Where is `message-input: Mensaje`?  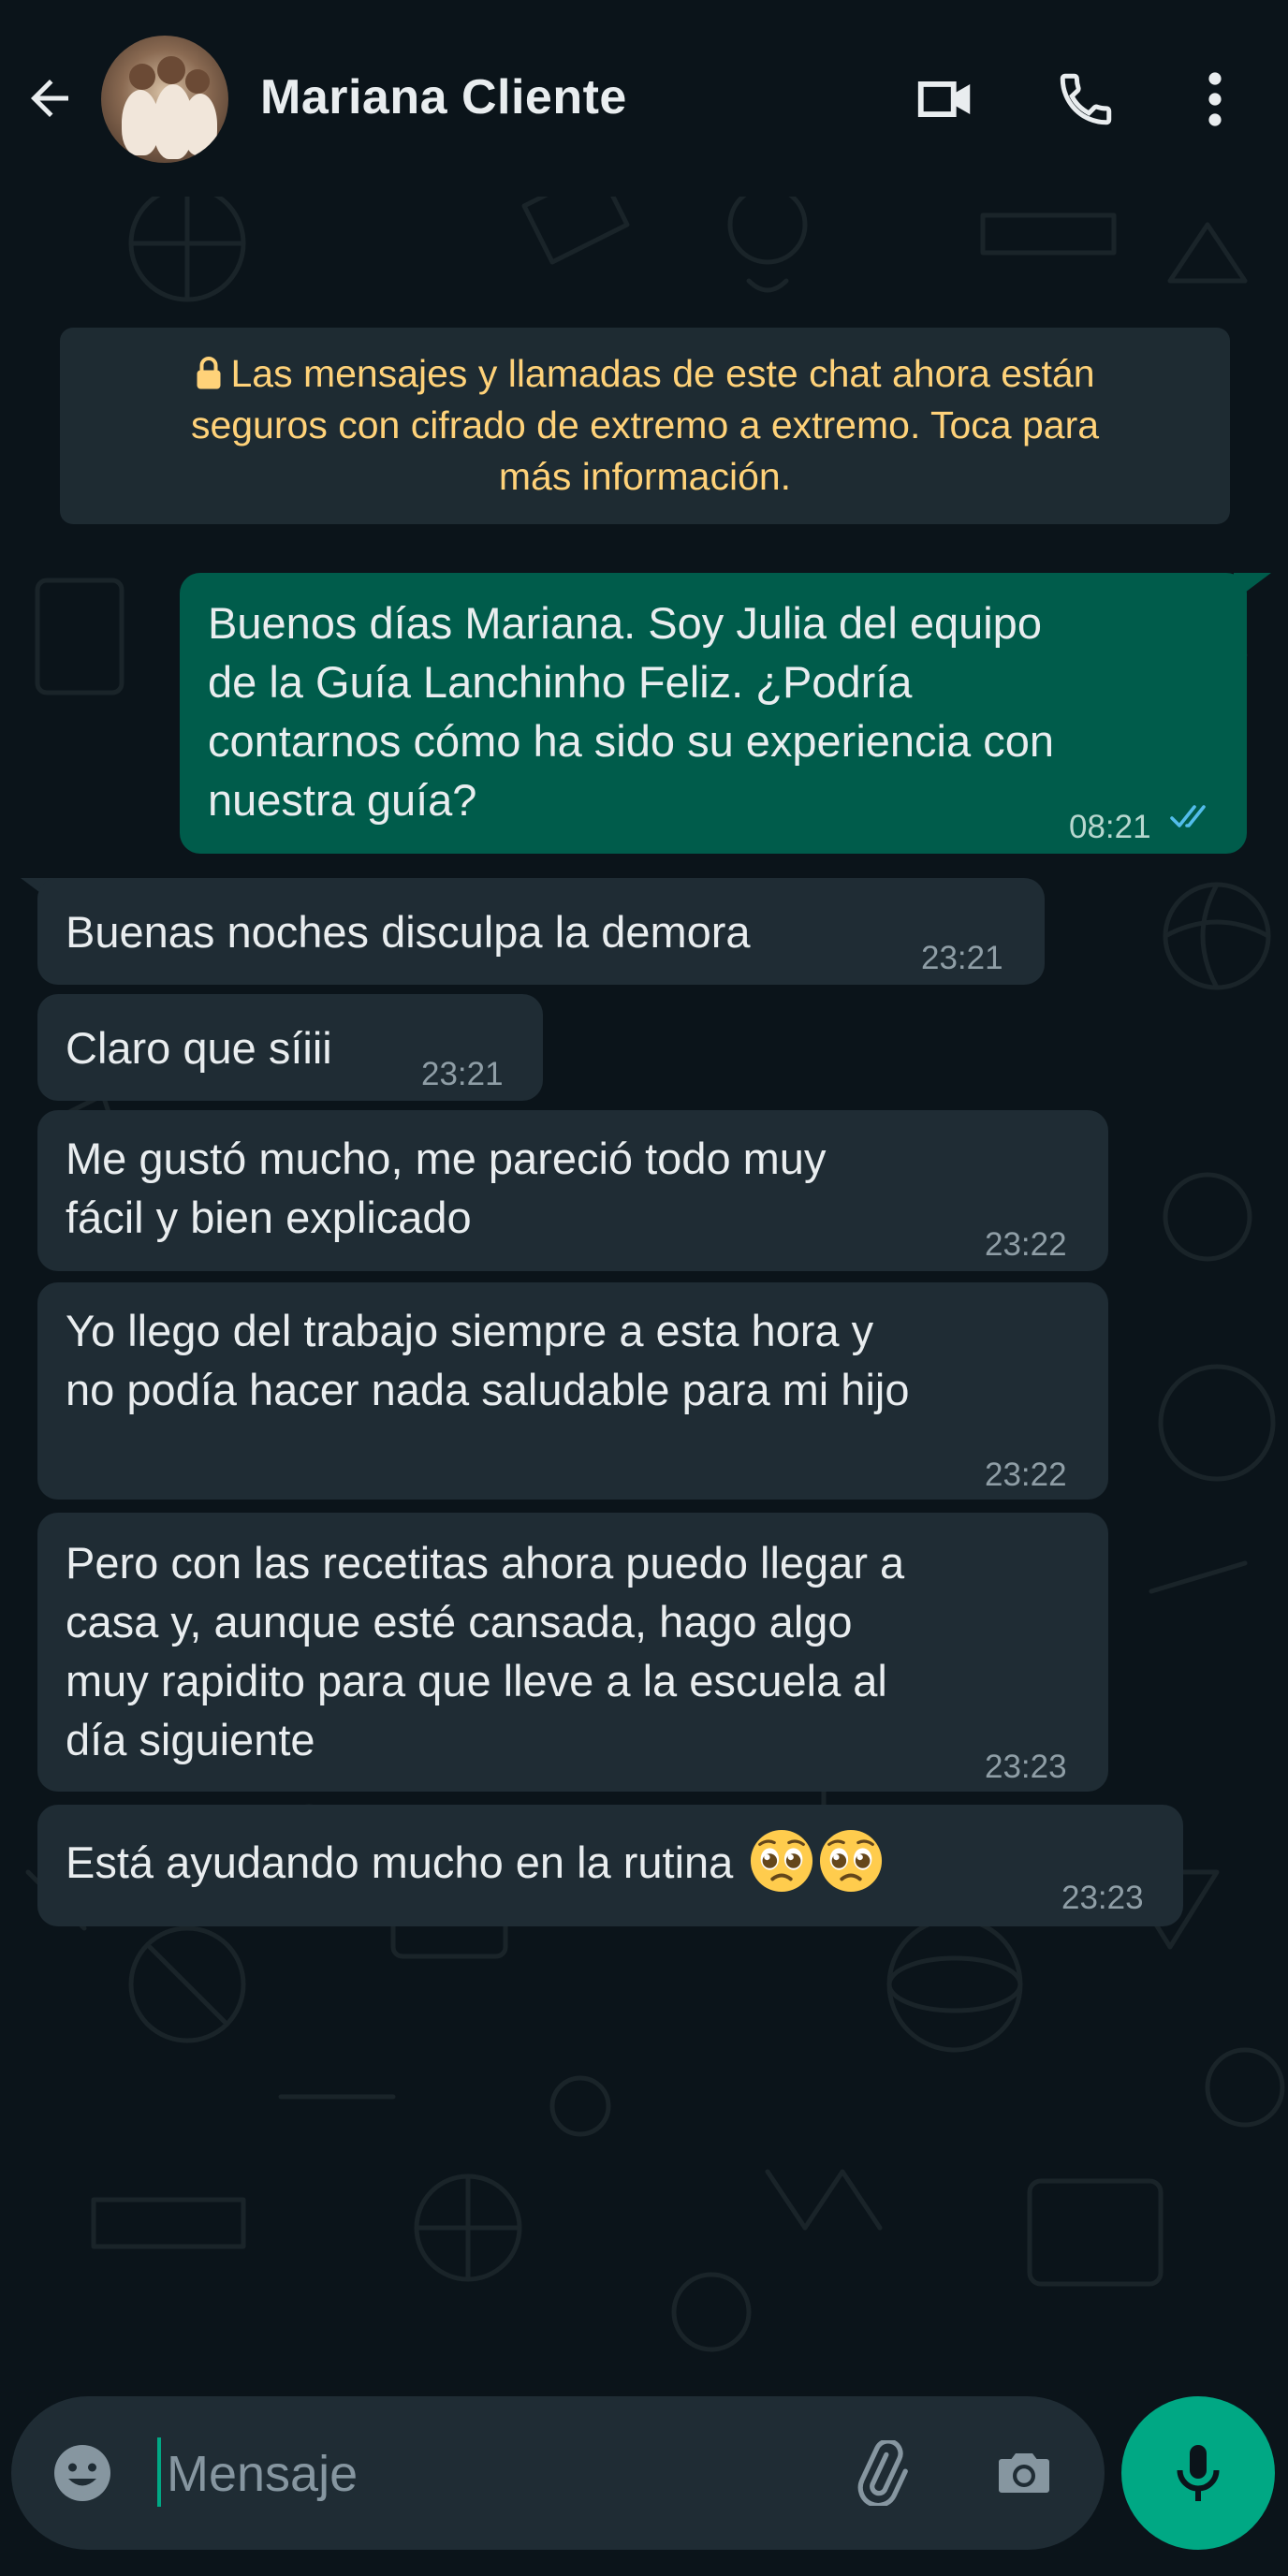 message-input: Mensaje is located at coordinates (263, 2474).